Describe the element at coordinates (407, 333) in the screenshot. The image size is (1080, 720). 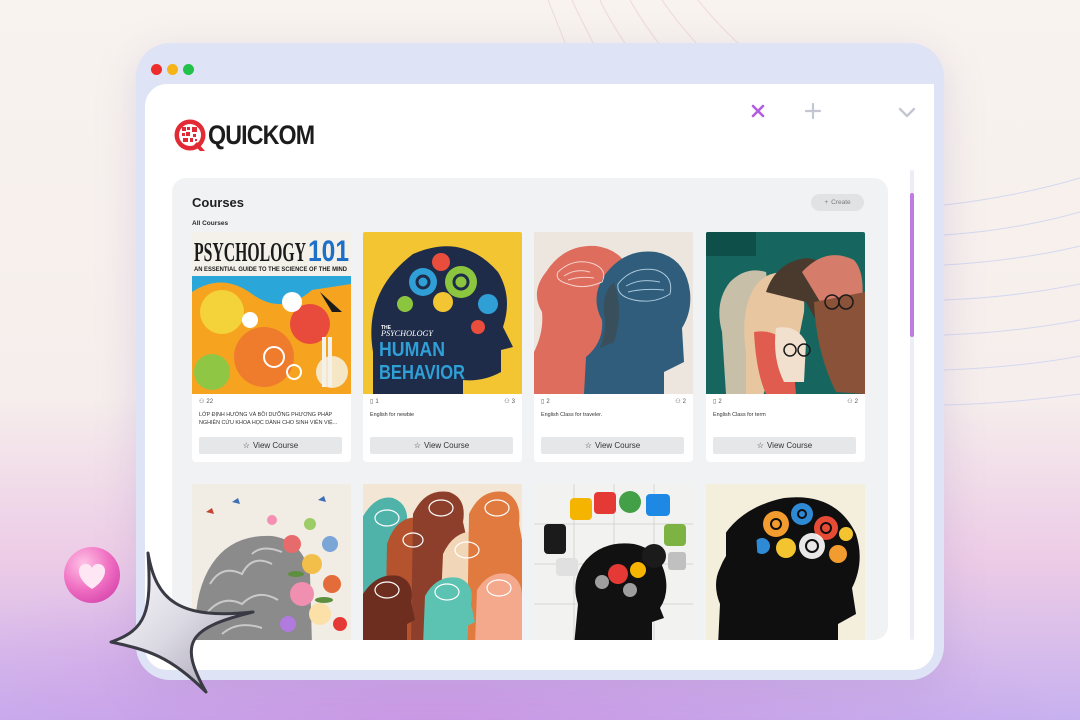
I see `svg-text: PSYCHOLOGY` at that location.